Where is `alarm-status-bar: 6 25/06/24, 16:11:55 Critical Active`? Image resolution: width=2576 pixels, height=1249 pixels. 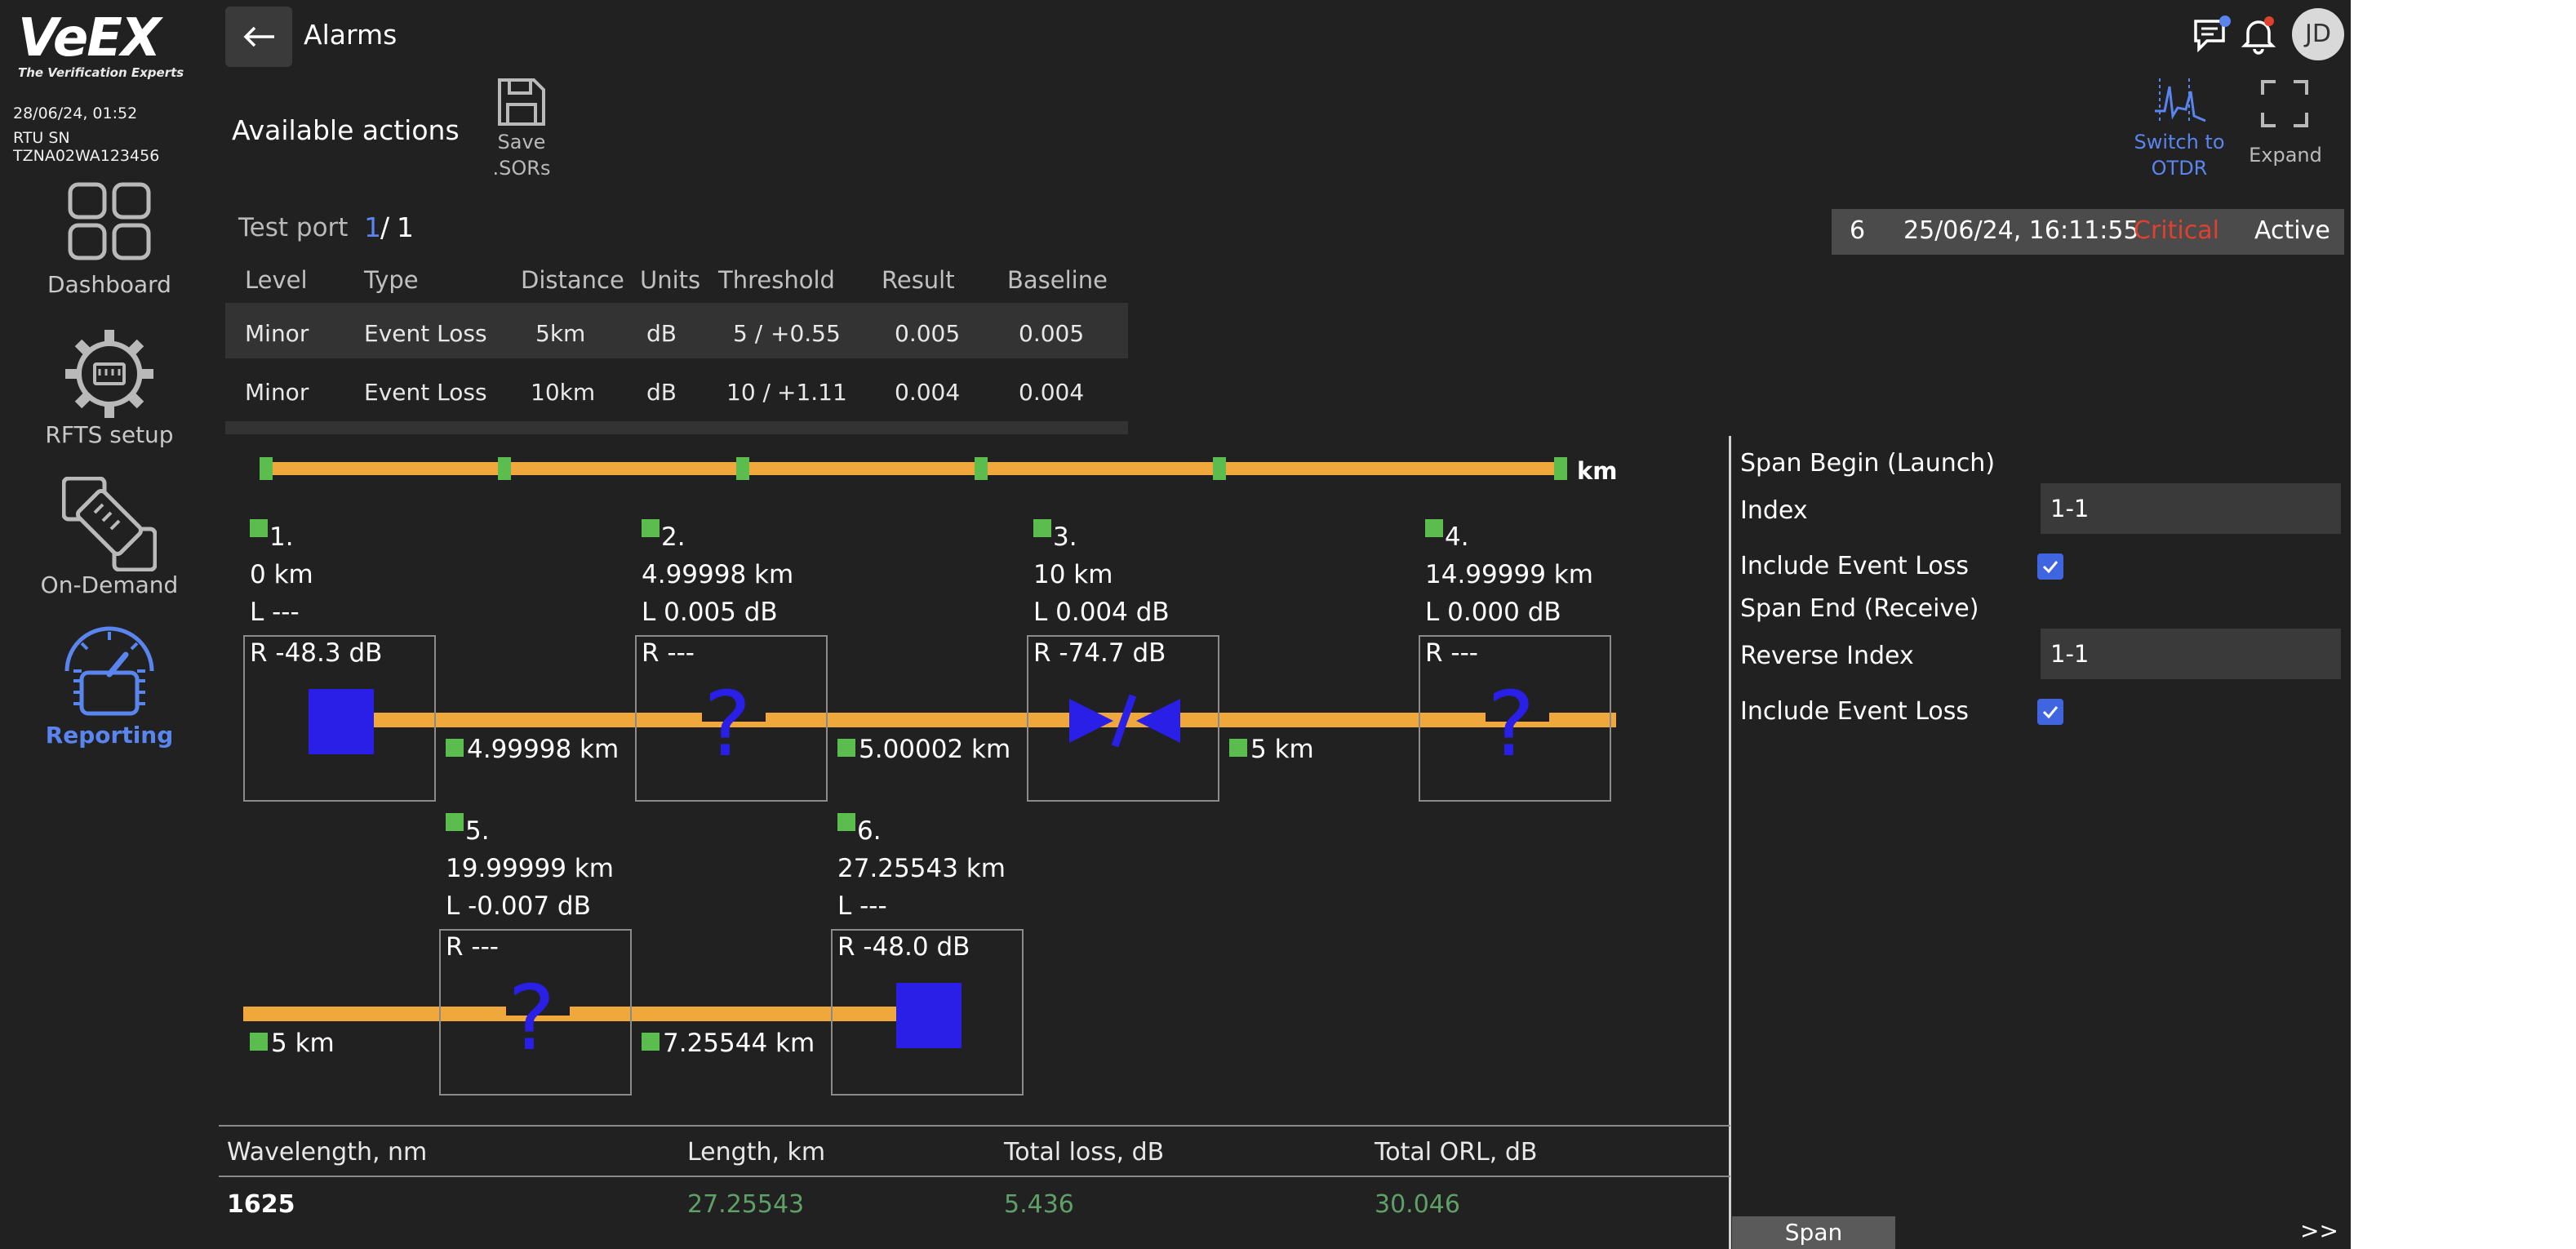 alarm-status-bar: 6 25/06/24, 16:11:55 Critical Active is located at coordinates (2088, 232).